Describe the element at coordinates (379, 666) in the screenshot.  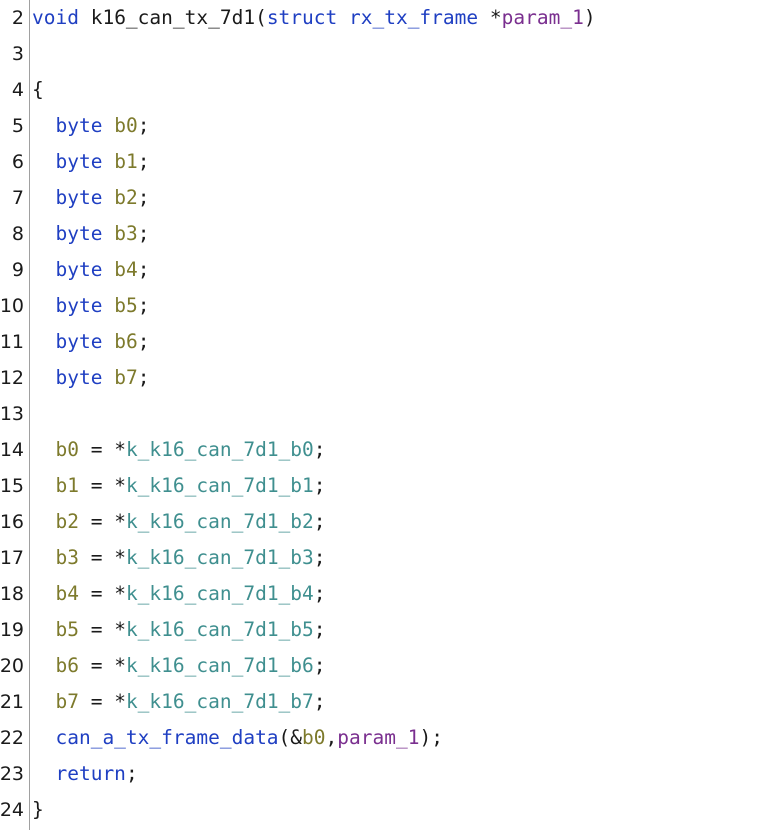
I see `code-line: 20 b6 = *k_k16_can_7d1_b6;` at that location.